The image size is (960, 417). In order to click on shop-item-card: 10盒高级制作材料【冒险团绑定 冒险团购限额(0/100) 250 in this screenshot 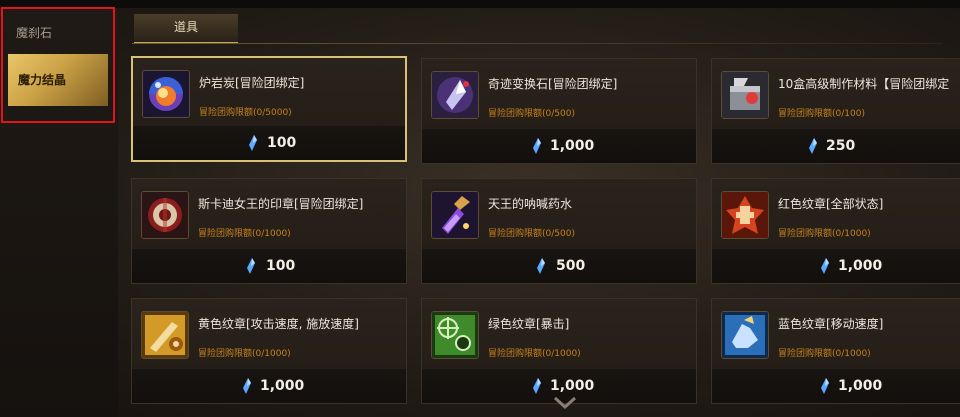, I will do `click(835, 111)`.